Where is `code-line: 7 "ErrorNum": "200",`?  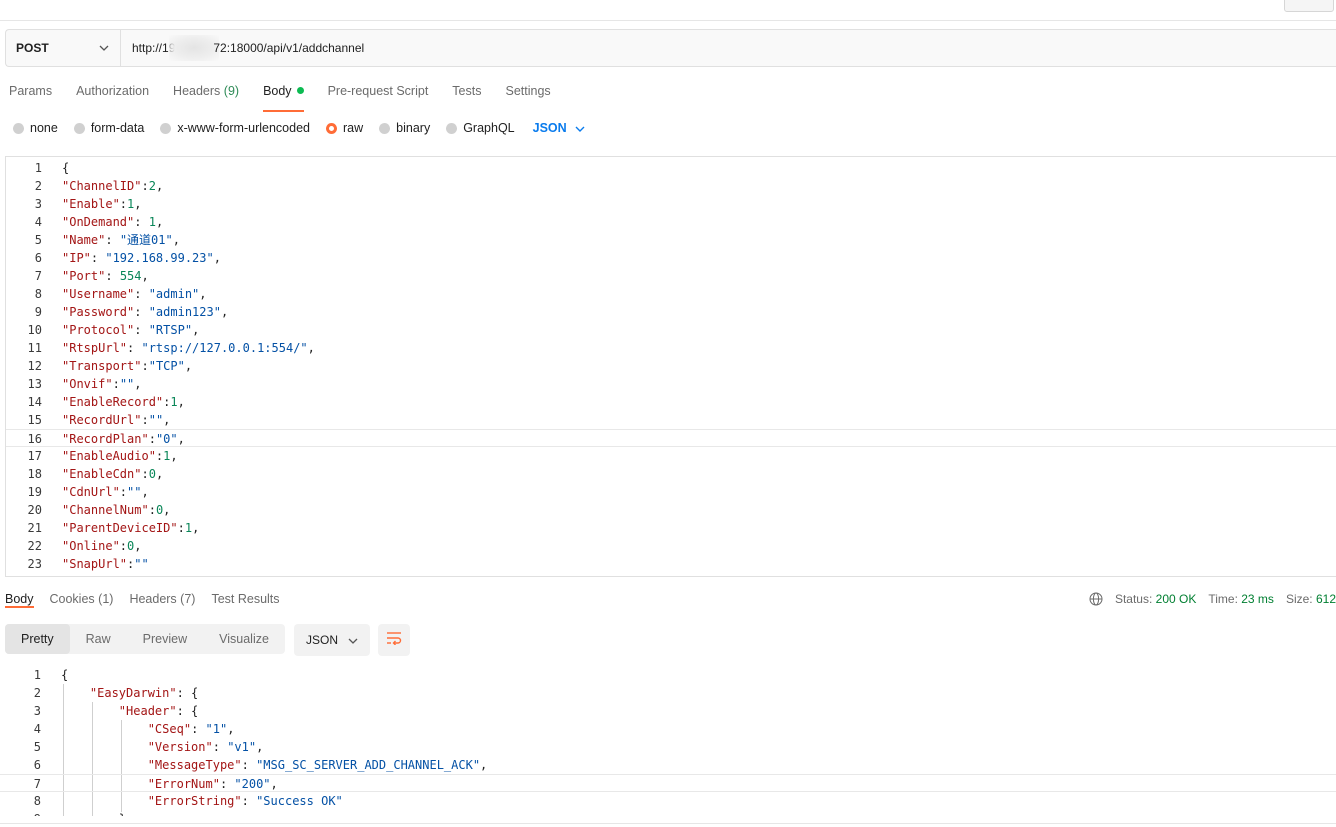 code-line: 7 "ErrorNum": "200", is located at coordinates (668, 783).